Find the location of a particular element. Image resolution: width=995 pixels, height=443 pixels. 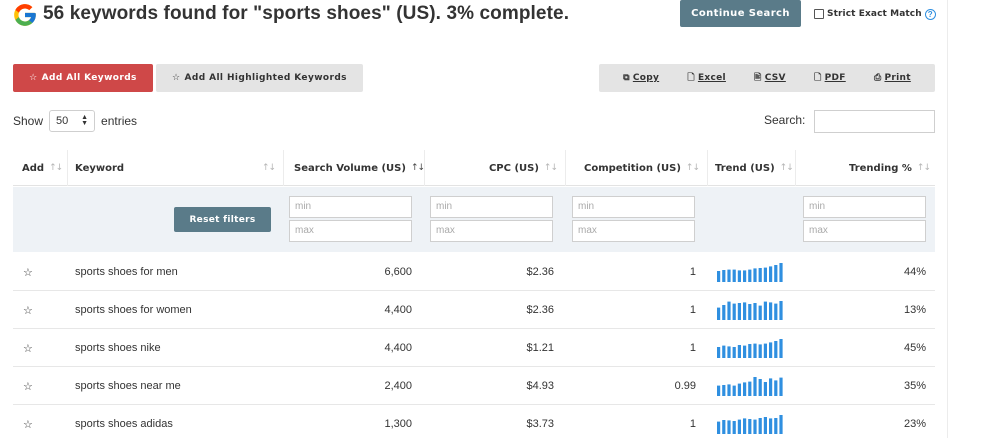

print-label: Print is located at coordinates (897, 78).